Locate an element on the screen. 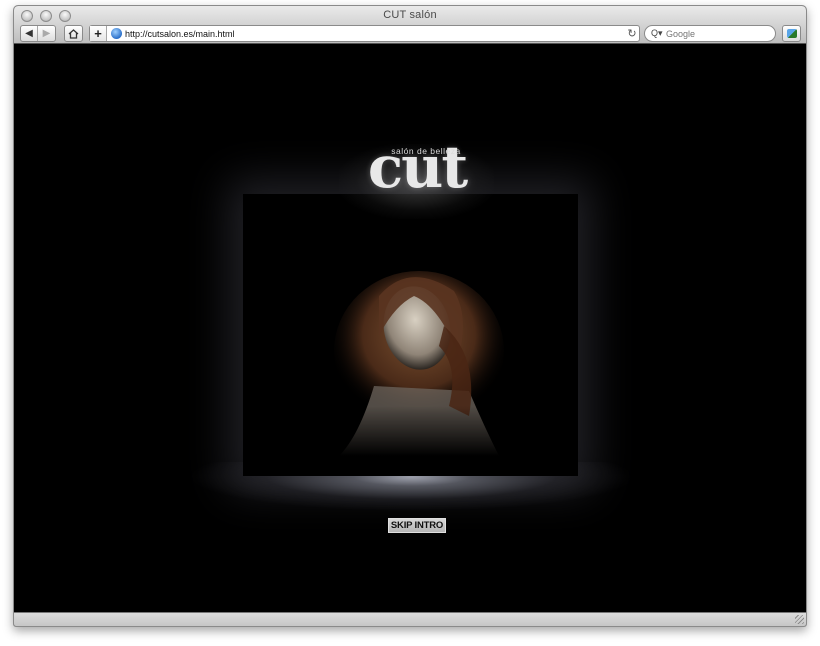 Image resolution: width=820 pixels, height=646 pixels. navigation-buttons: ◀ ▶ is located at coordinates (38, 33).